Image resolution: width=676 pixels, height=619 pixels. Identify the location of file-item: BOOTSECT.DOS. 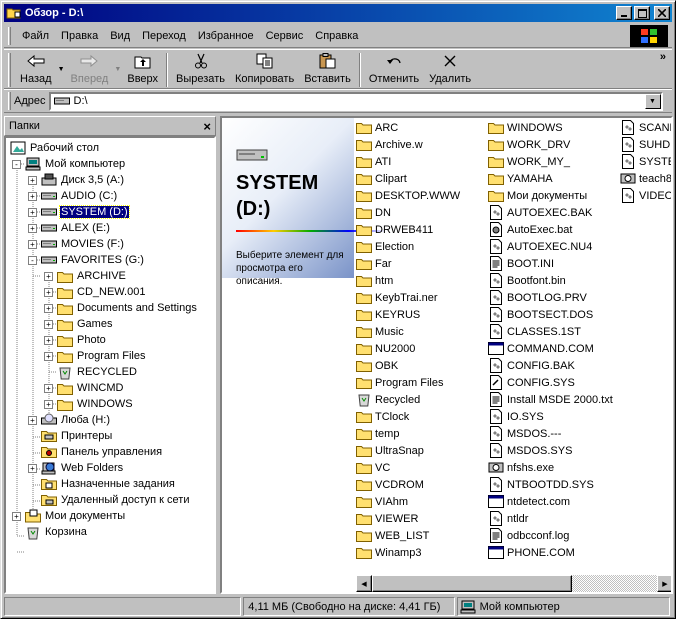
(540, 314).